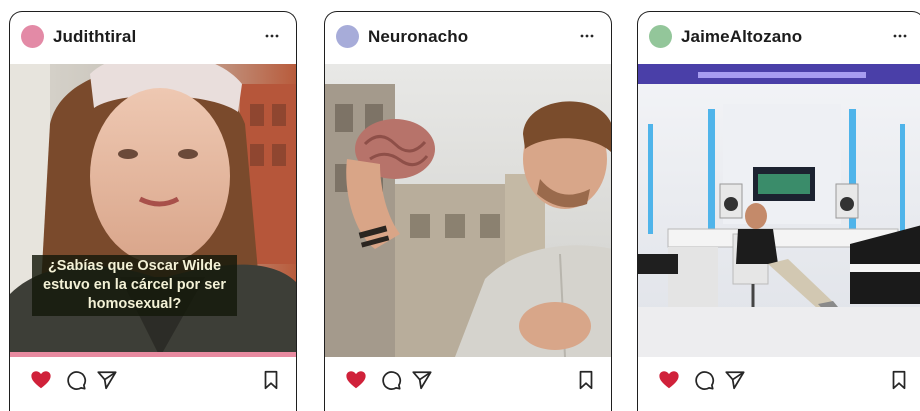 This screenshot has width=920, height=411. I want to click on post-header: Neuronacho, so click(468, 38).